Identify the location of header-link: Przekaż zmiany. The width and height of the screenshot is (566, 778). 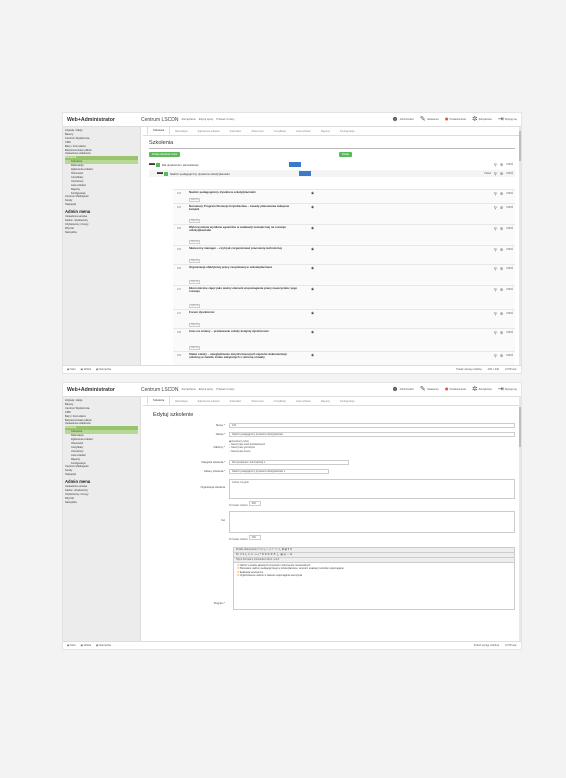
(225, 119).